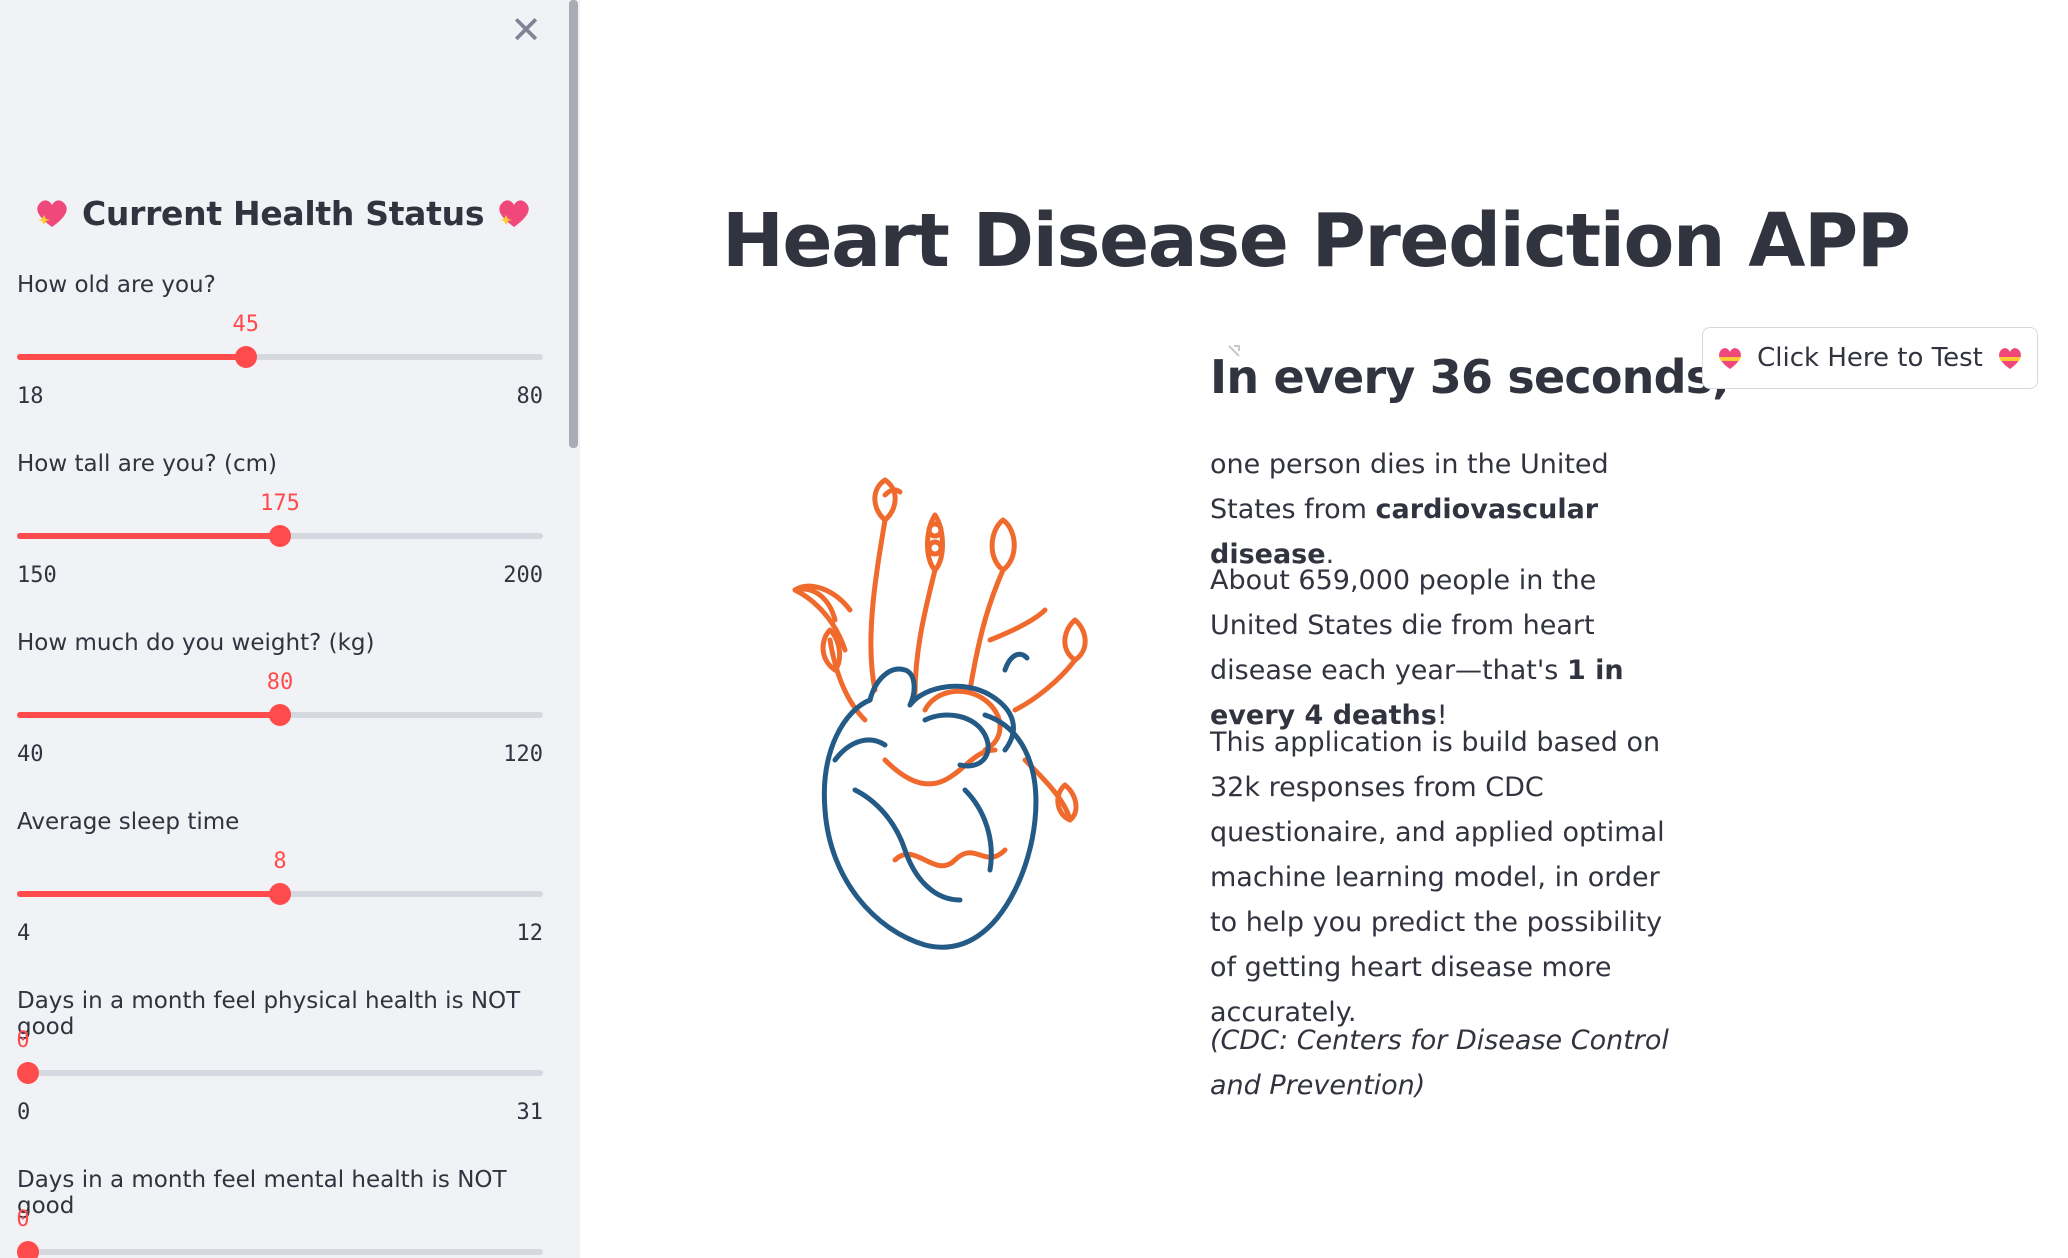 The image size is (2068, 1258). I want to click on test-button-label: Click Here to Test, so click(1870, 358).